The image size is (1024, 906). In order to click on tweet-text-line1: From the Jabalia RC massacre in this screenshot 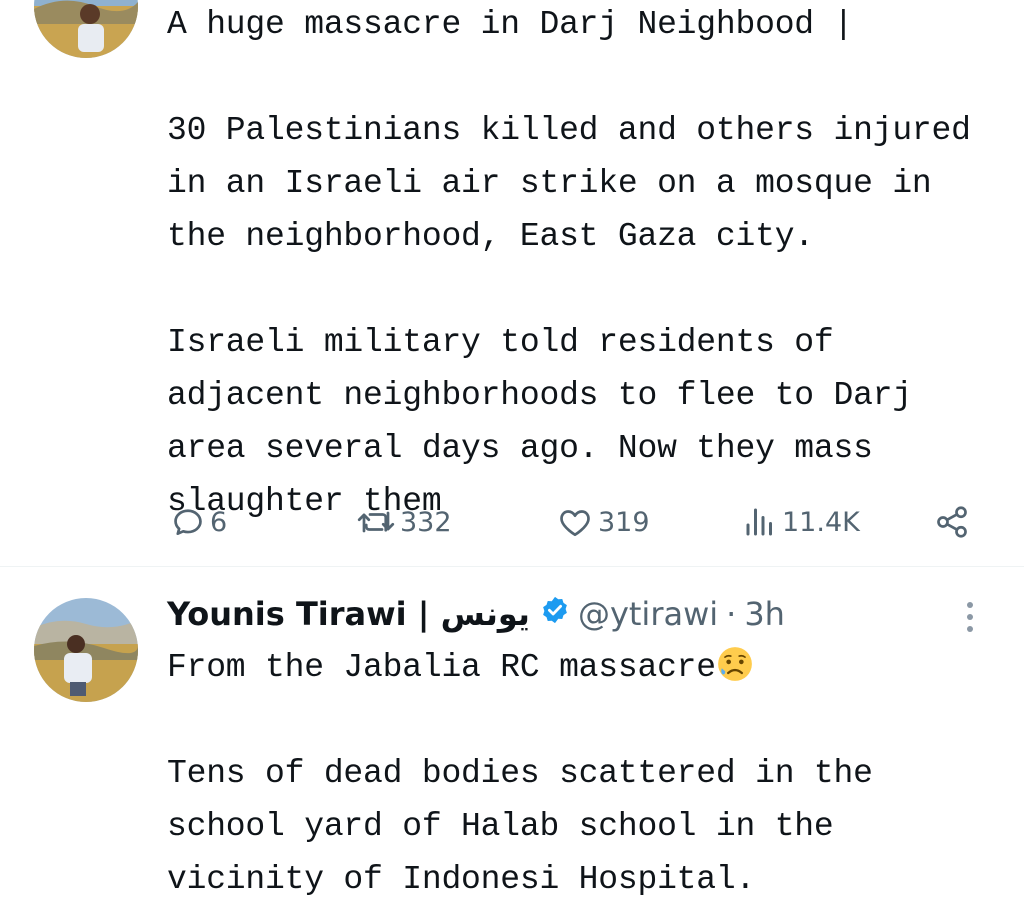, I will do `click(441, 667)`.